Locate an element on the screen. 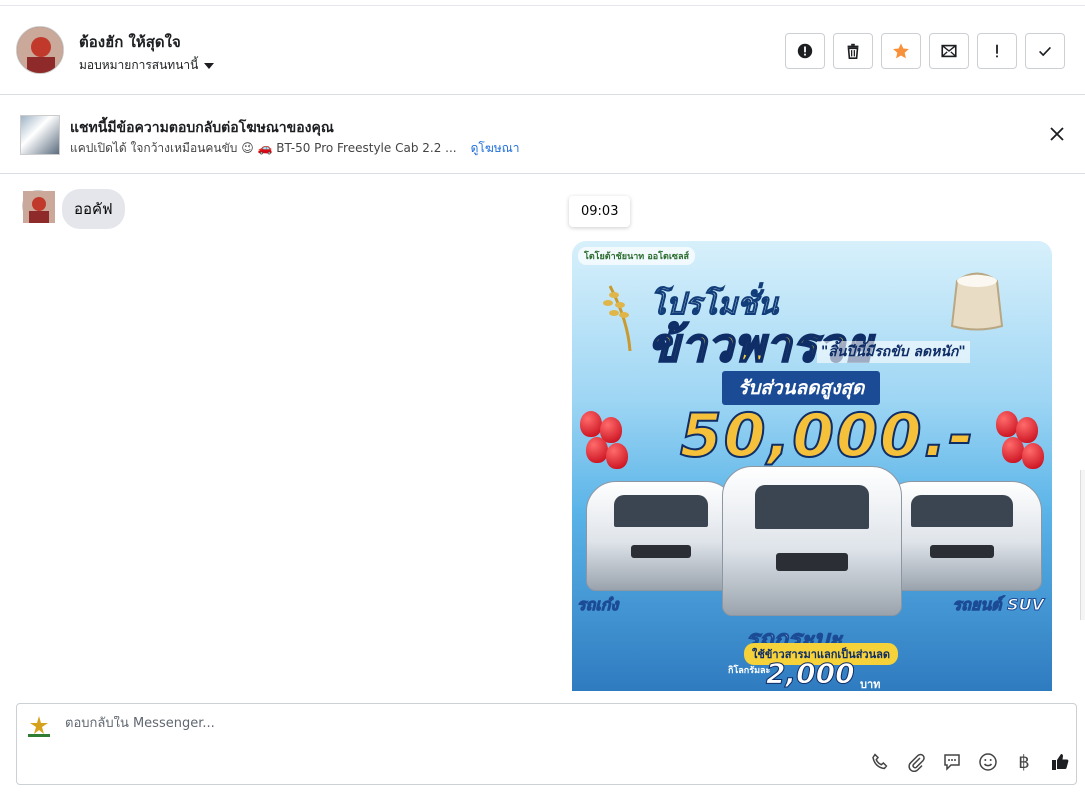 The height and width of the screenshot is (795, 1085). star-button is located at coordinates (901, 51).